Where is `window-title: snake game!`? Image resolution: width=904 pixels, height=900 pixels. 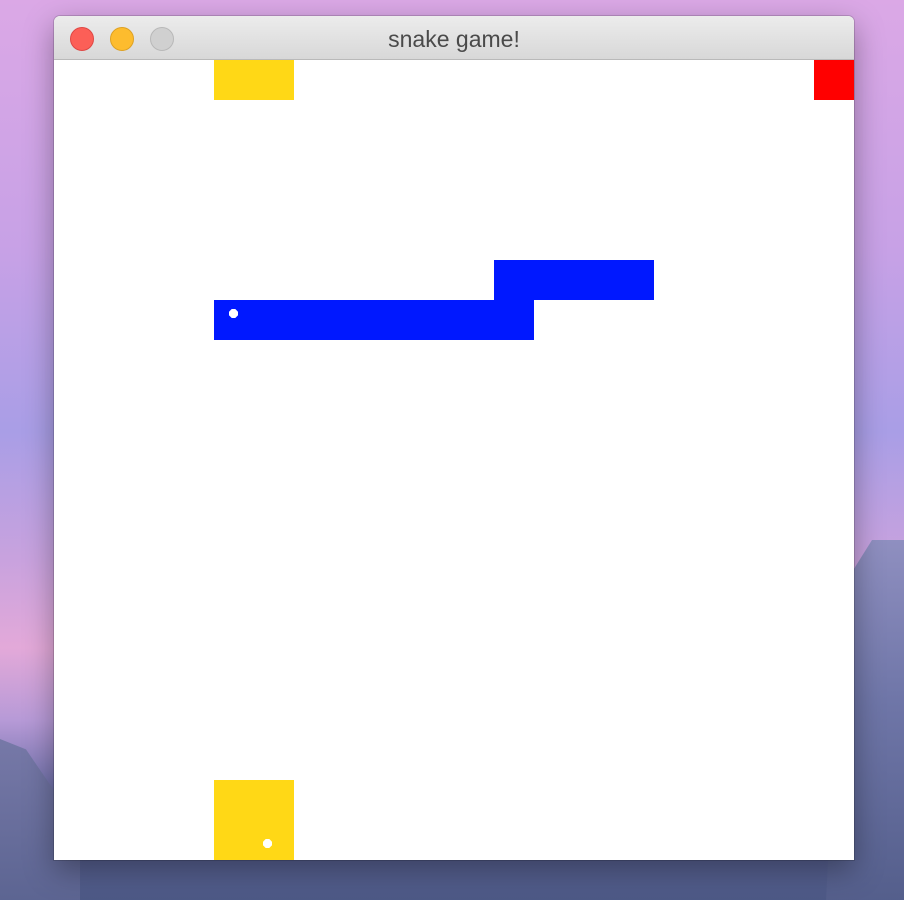 window-title: snake game! is located at coordinates (454, 39).